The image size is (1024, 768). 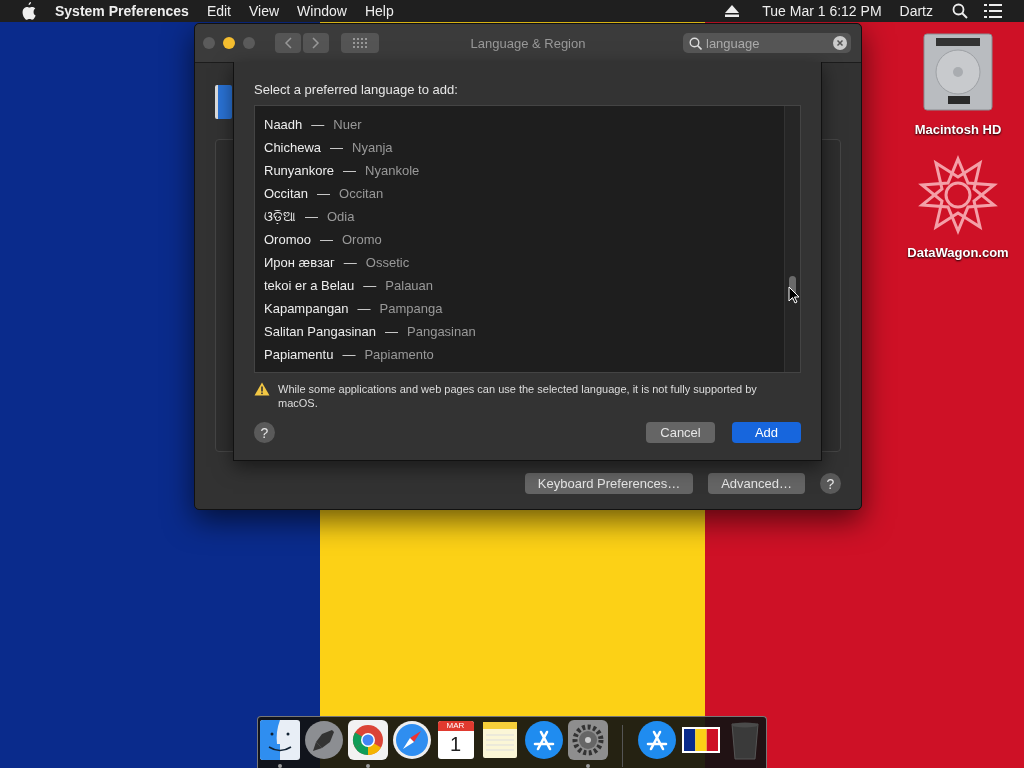 What do you see at coordinates (519, 308) in the screenshot?
I see `language-item: Kapampangan — Pampanga` at bounding box center [519, 308].